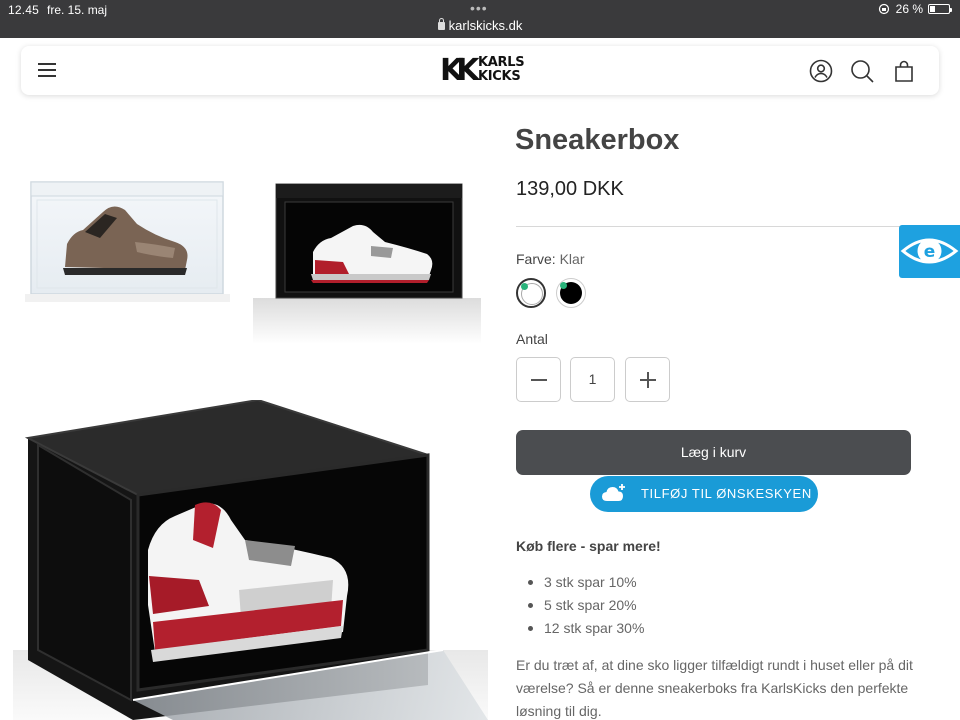  I want to click on e-mark-icon: e, so click(929, 251).